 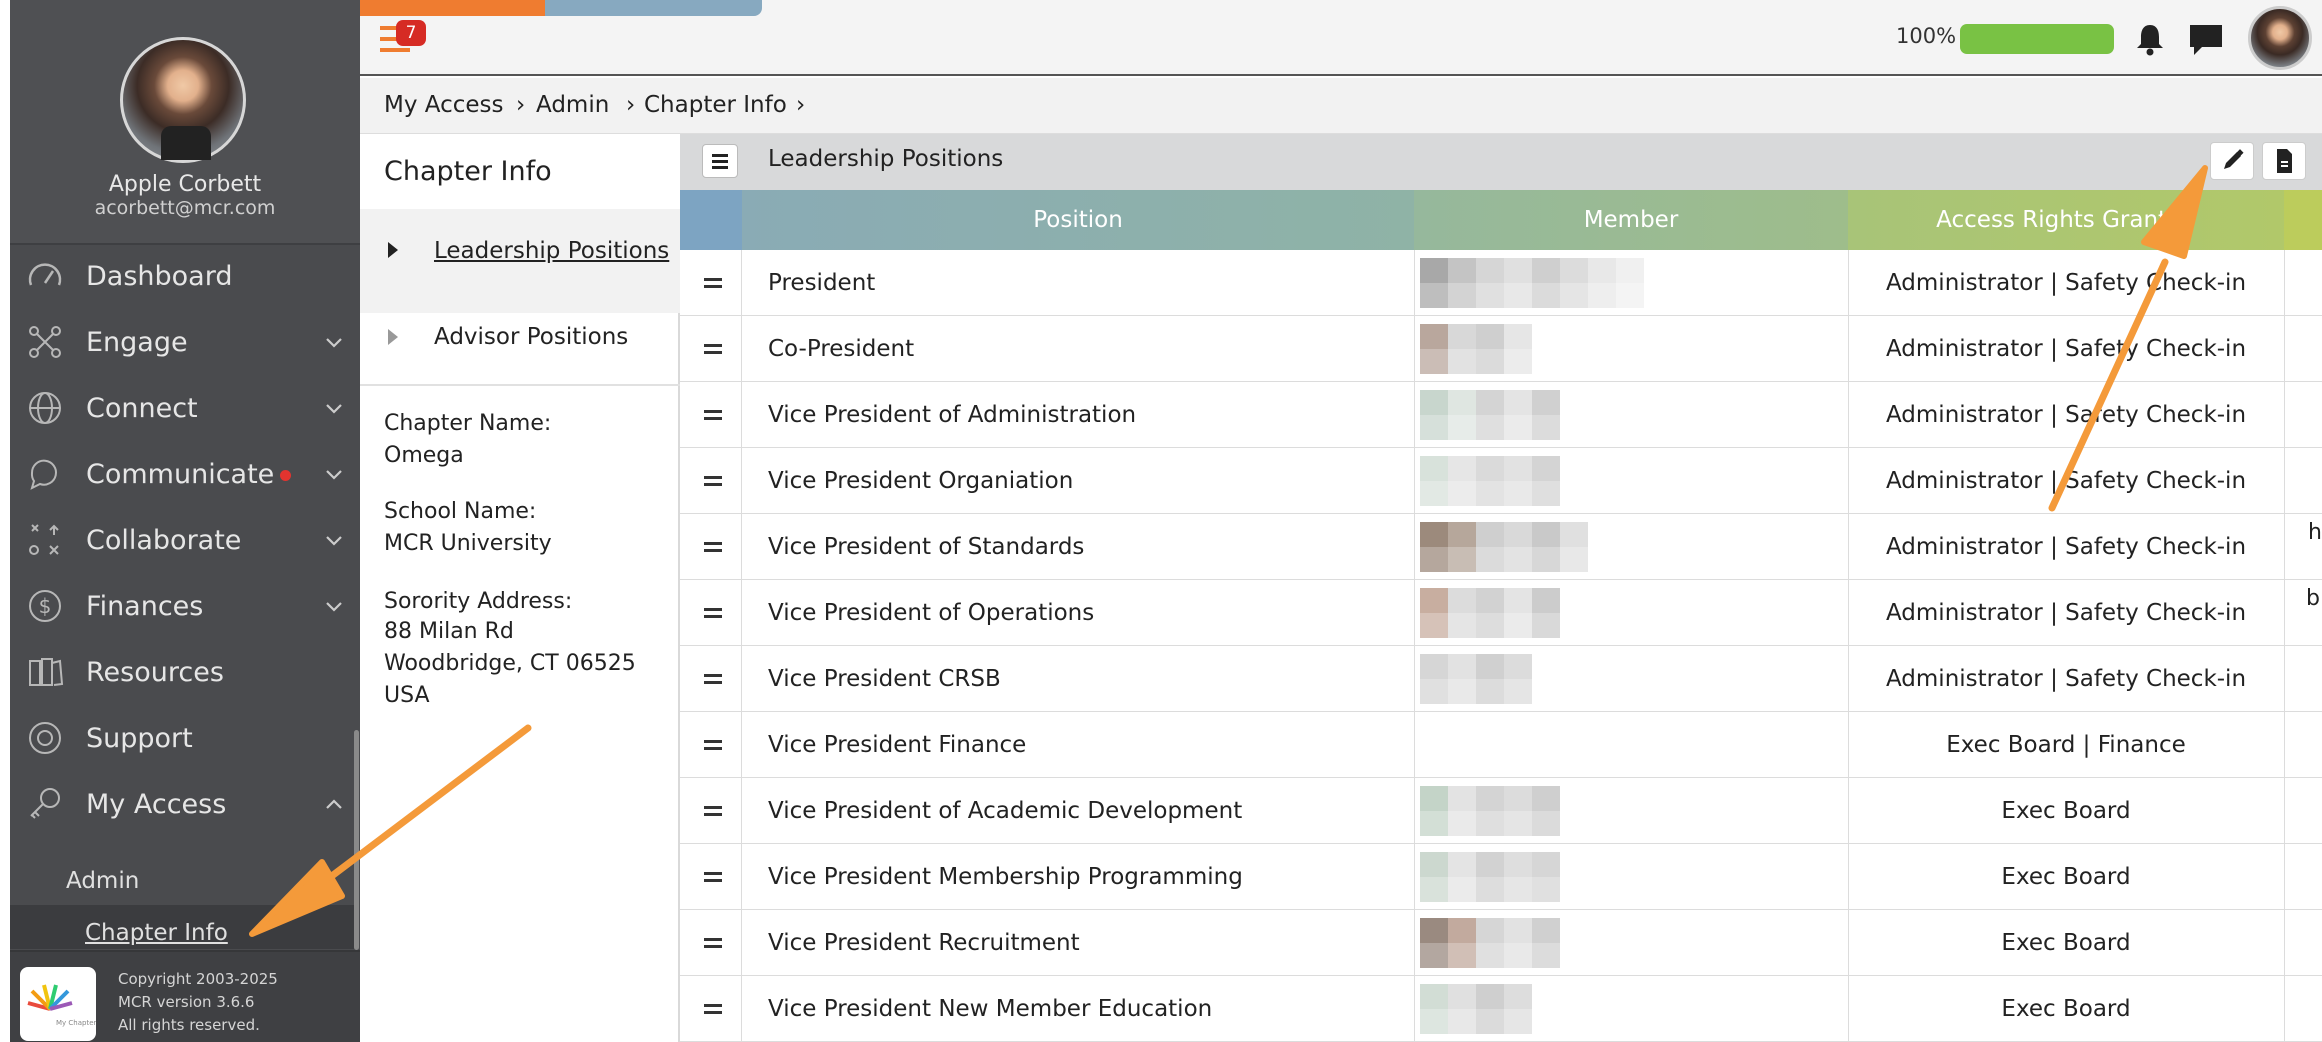 I want to click on arrow-to-edit-button, so click(x=2128, y=338).